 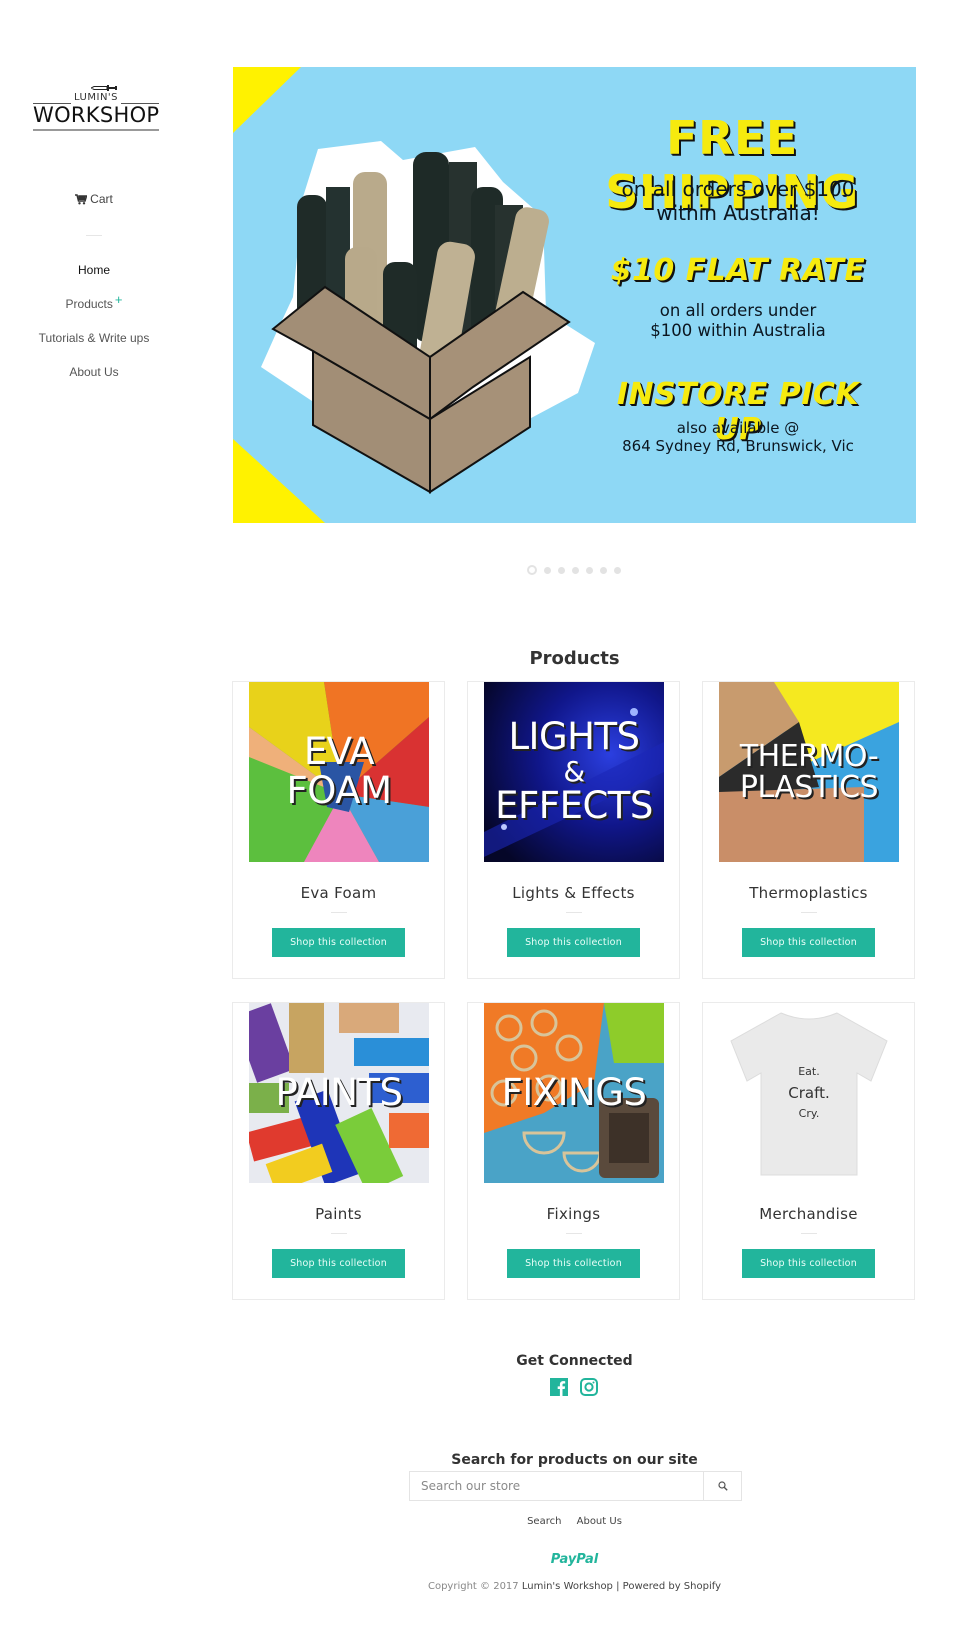 I want to click on store-logo: LUMIN'S WORKSHOP, so click(x=96, y=108).